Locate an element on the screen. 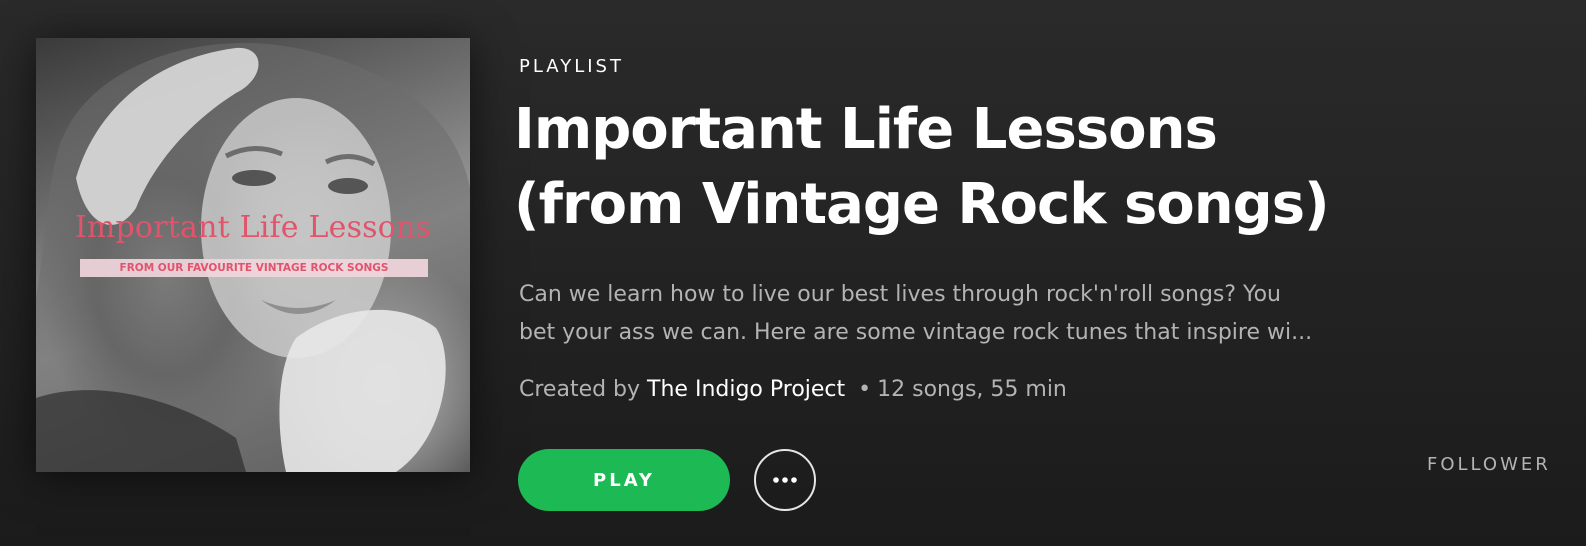 The width and height of the screenshot is (1586, 546). more-options-button is located at coordinates (785, 480).